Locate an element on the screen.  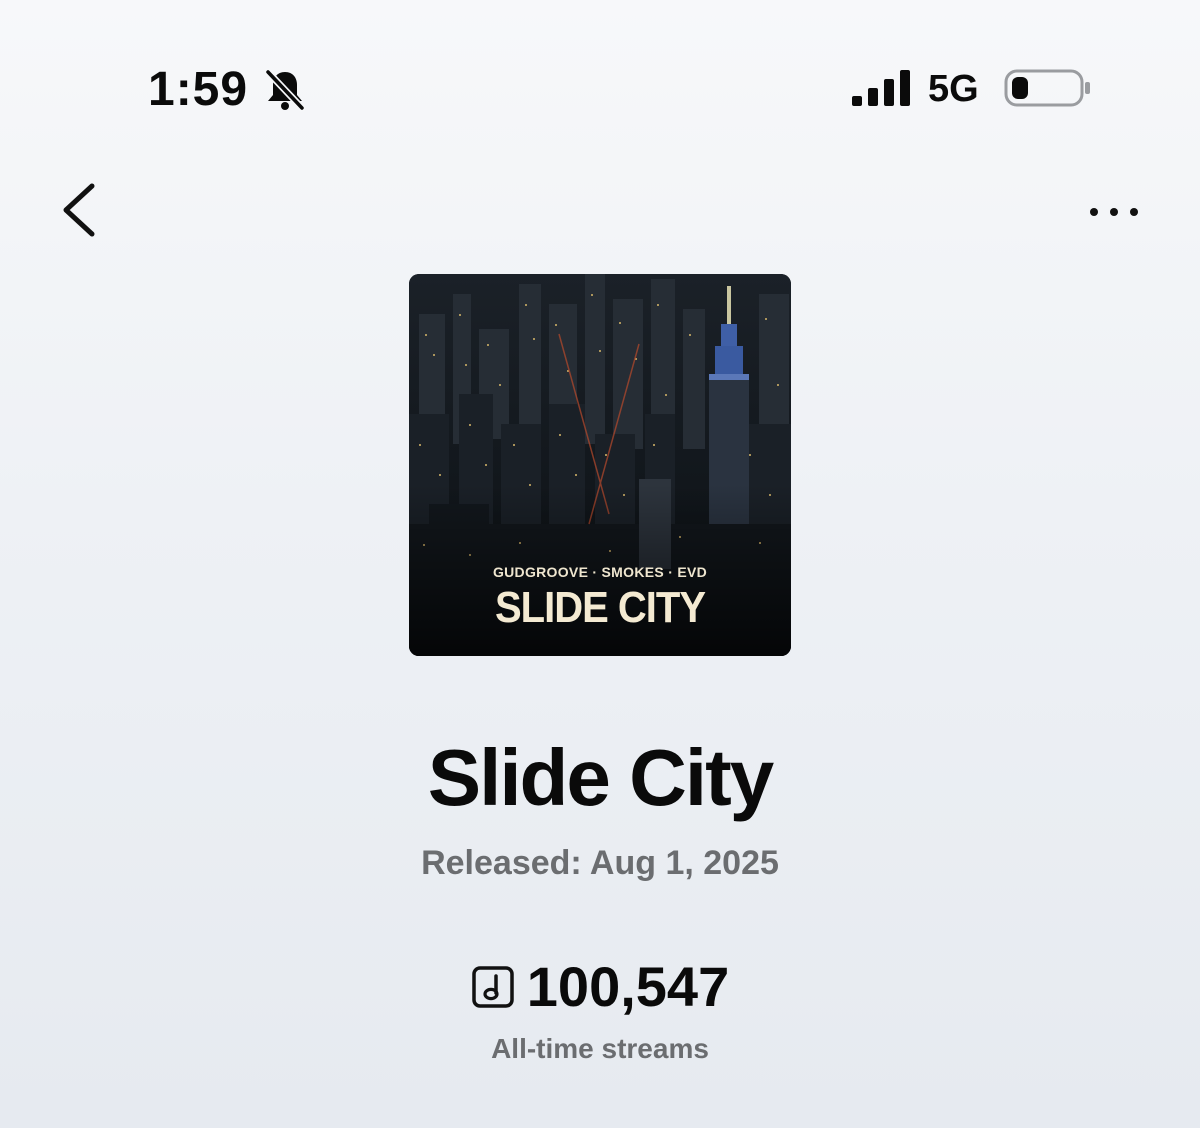
track-title: Slide City is located at coordinates (601, 777).